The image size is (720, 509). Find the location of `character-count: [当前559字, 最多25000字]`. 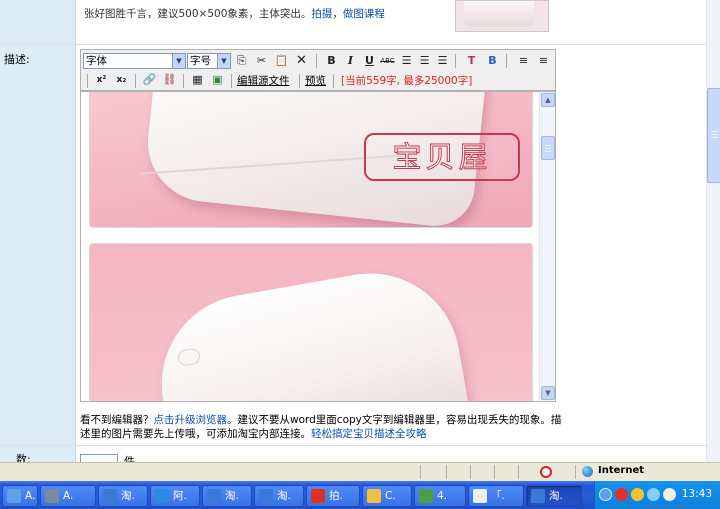

character-count: [当前559字, 最多25000字] is located at coordinates (407, 81).